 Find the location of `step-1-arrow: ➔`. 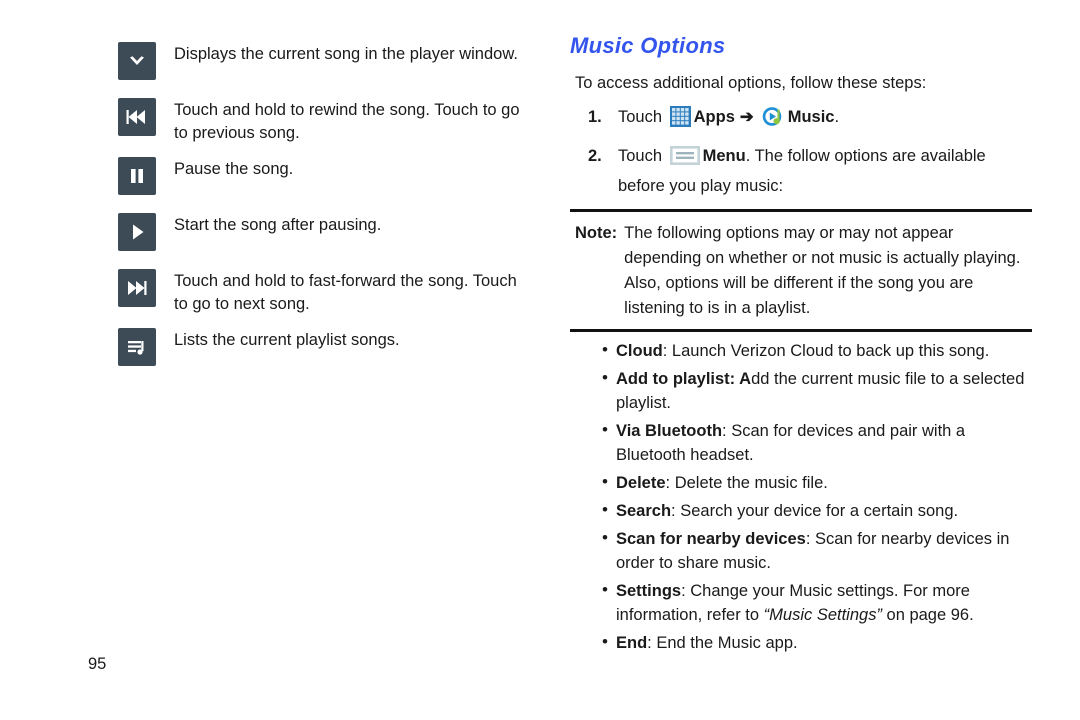

step-1-arrow: ➔ is located at coordinates (746, 117).